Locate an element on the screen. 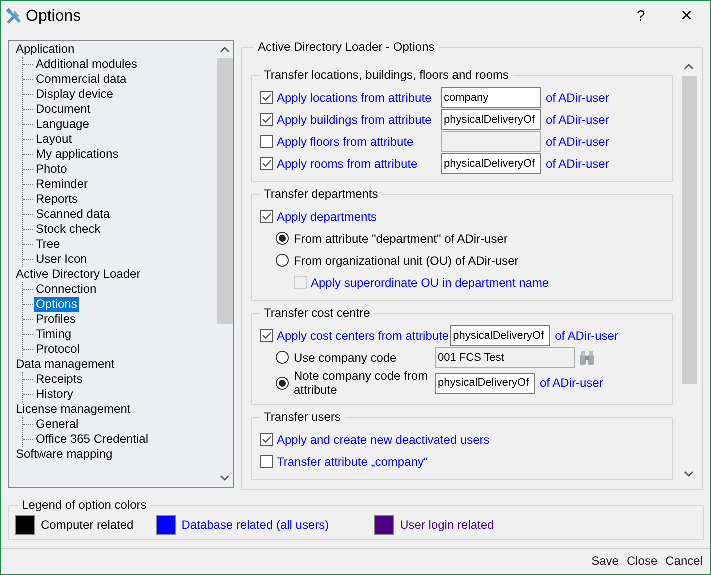 The image size is (711, 575). option-label: Apply cost centers from attribute is located at coordinates (363, 335).